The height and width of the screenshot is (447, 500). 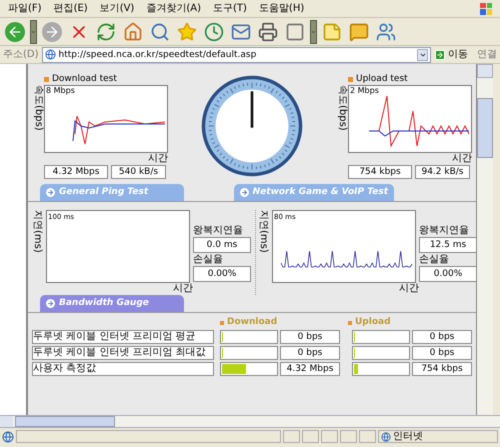 I want to click on horizontal-scrollbar, so click(x=250, y=421).